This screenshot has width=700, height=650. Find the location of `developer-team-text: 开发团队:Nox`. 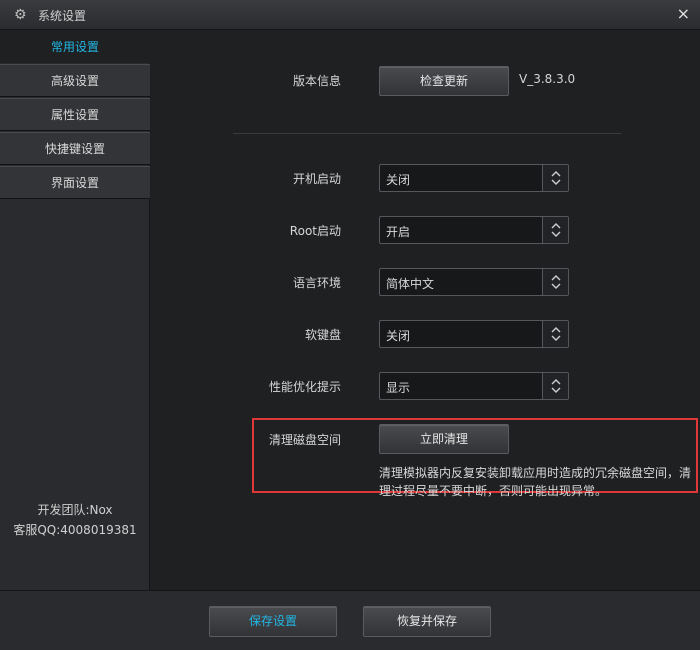

developer-team-text: 开发团队:Nox is located at coordinates (75, 510).